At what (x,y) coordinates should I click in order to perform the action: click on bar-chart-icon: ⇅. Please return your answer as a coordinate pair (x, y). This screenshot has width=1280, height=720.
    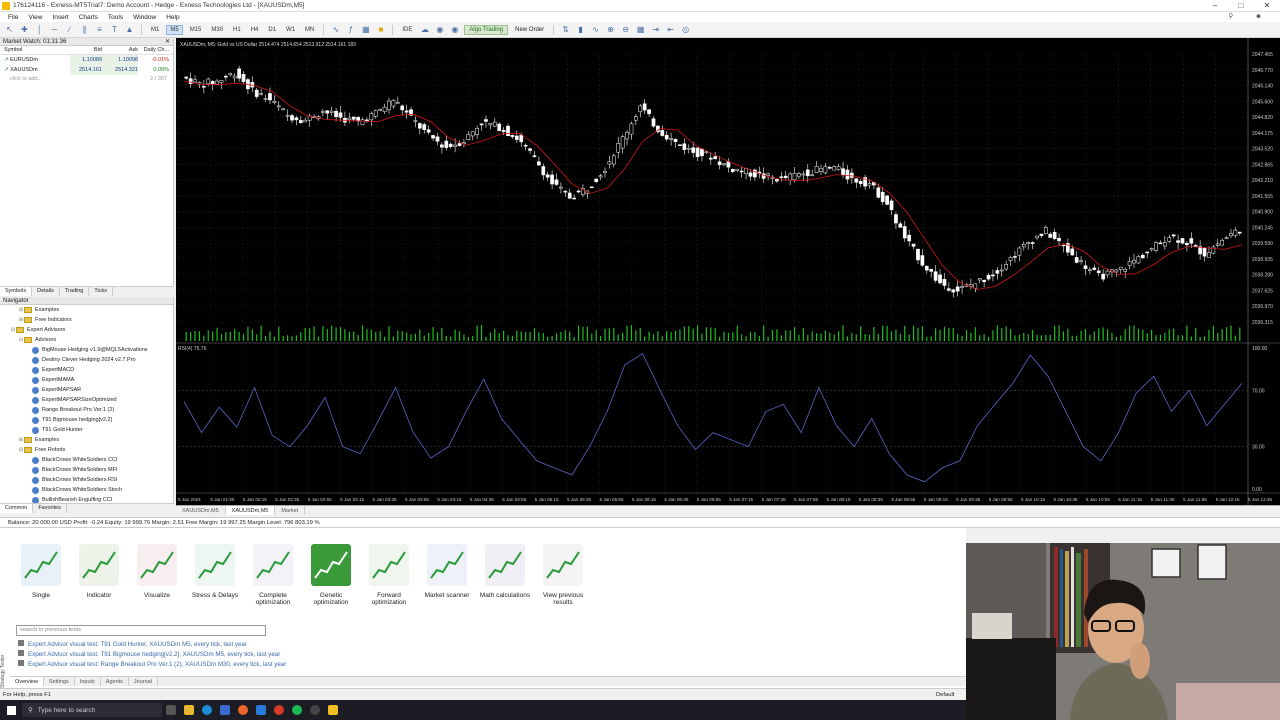
    Looking at the image, I should click on (565, 29).